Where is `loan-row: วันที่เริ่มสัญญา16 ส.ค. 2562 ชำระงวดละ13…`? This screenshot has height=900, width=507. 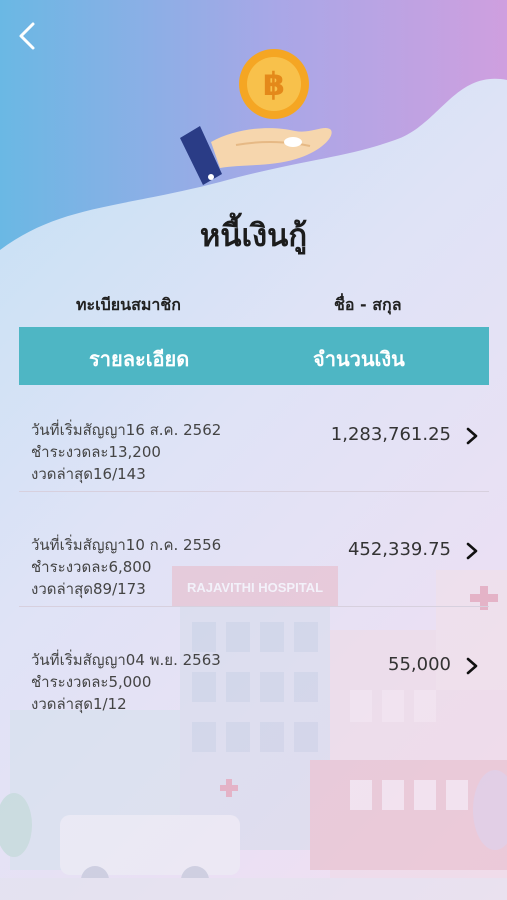
loan-row: วันที่เริ่มสัญญา16 ส.ค. 2562 ชำระงวดละ13… is located at coordinates (254, 453).